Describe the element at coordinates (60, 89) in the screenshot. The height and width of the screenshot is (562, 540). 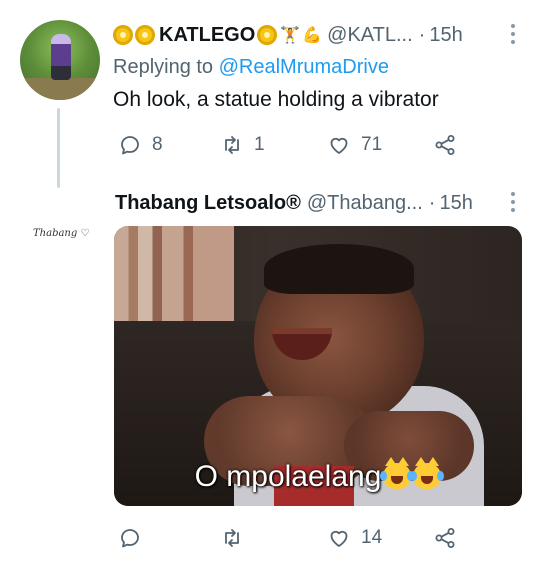
I see `avatar-ground` at that location.